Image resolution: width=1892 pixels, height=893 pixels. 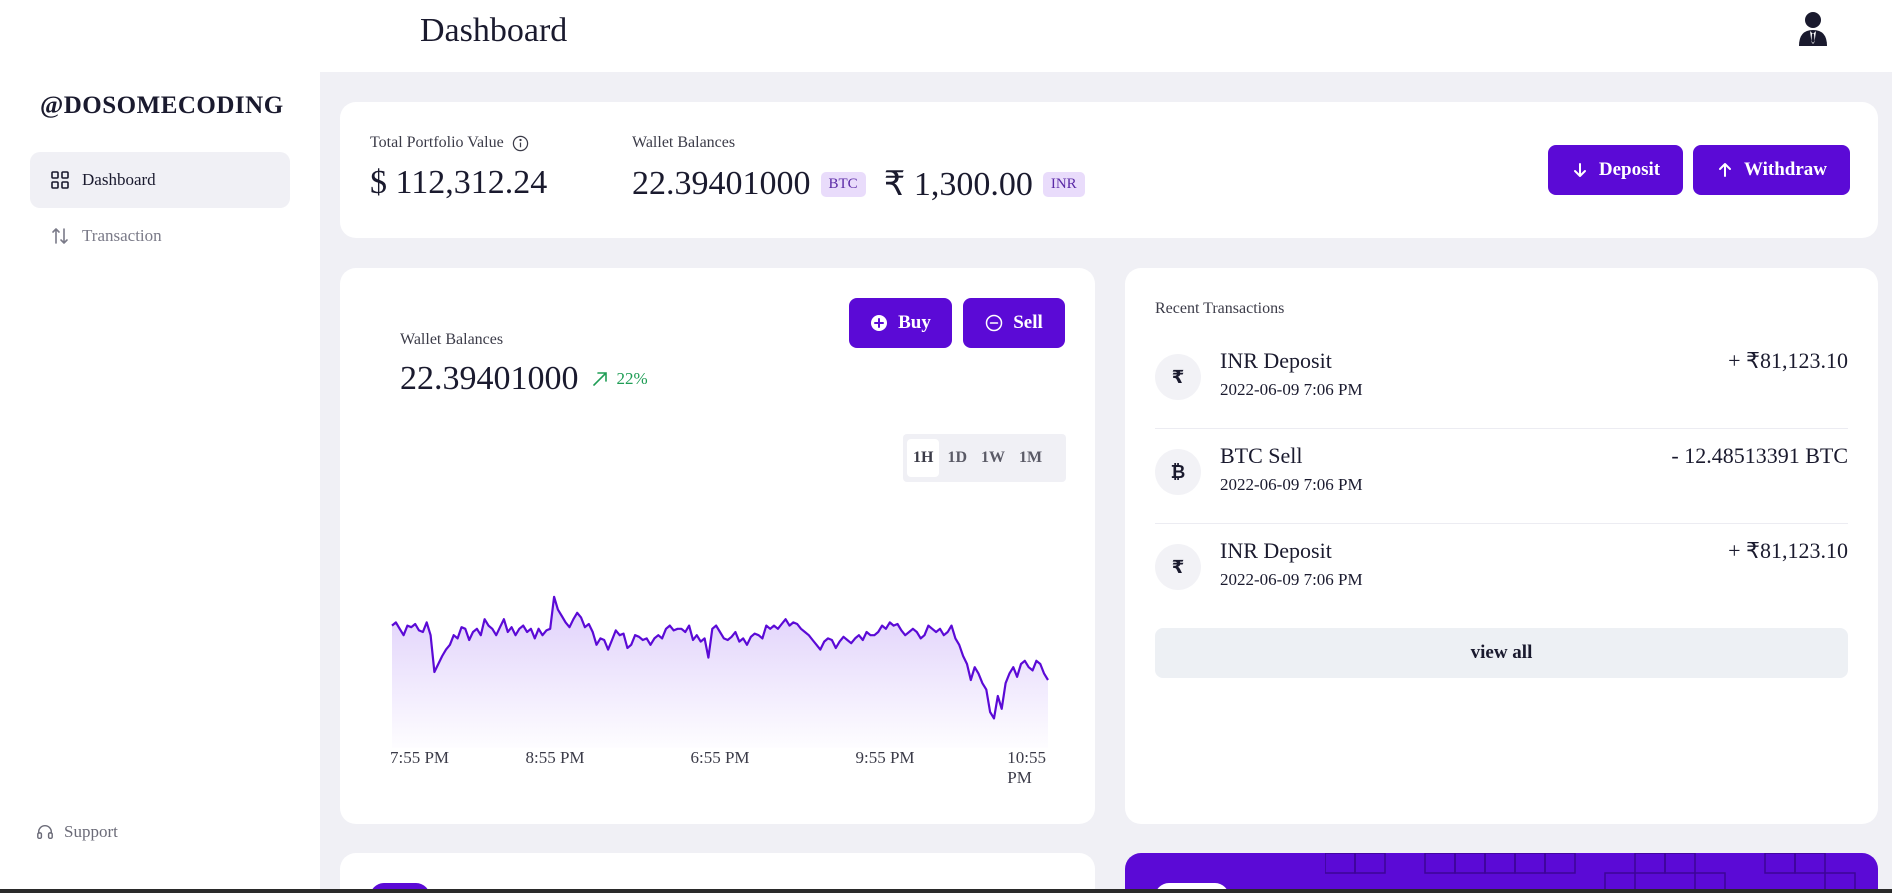 What do you see at coordinates (717, 873) in the screenshot?
I see `bottom-left-card` at bounding box center [717, 873].